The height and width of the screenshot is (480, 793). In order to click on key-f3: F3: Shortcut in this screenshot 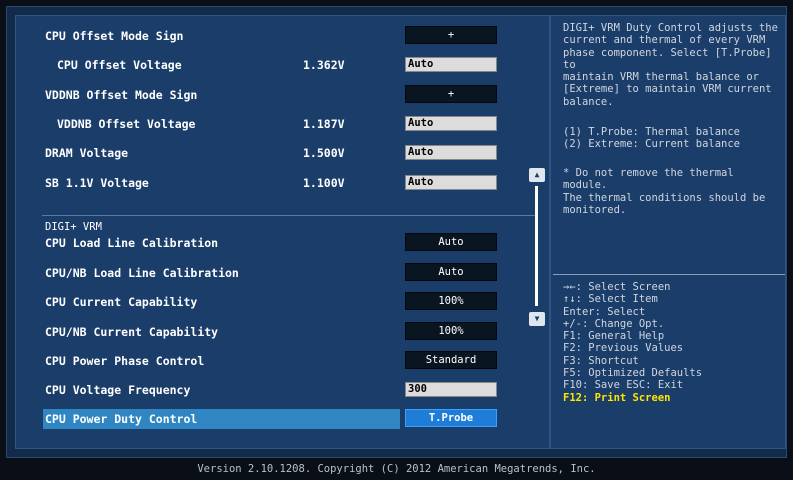, I will do `click(601, 360)`.